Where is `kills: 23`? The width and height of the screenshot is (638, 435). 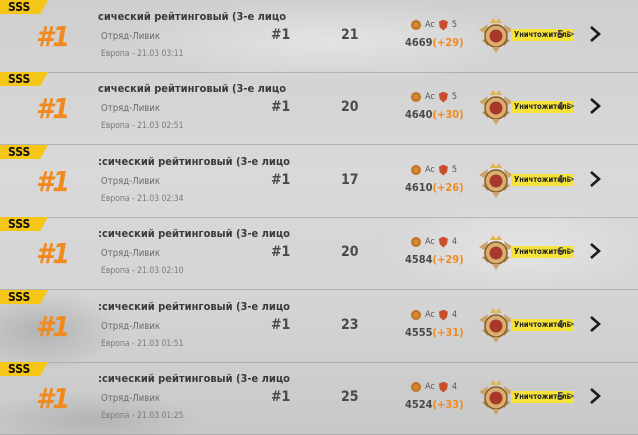
kills: 23 is located at coordinates (350, 325).